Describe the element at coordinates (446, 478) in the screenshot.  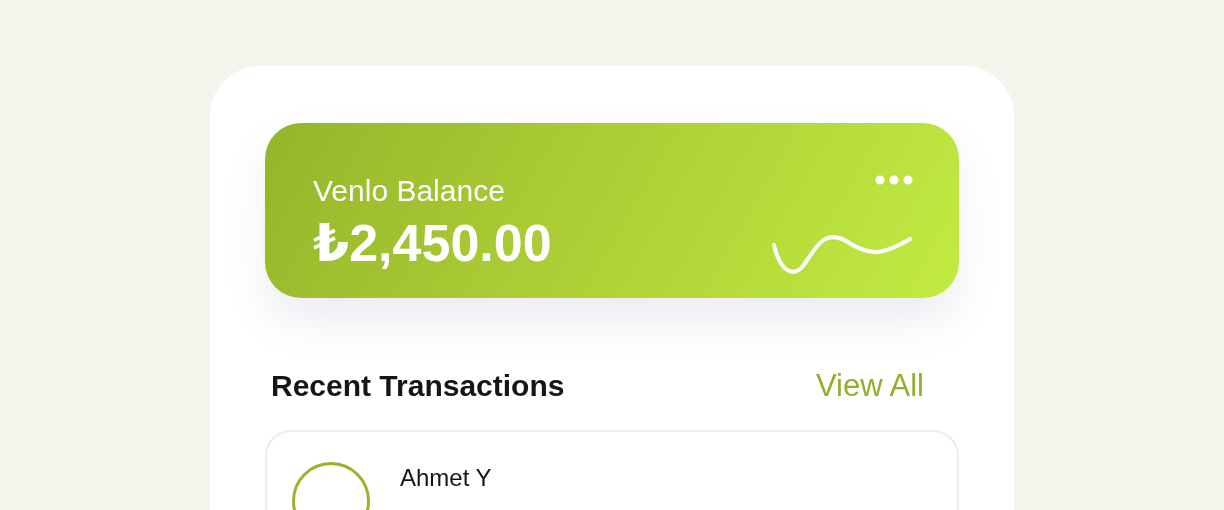
I see `transaction-name: Ahmet Y` at that location.